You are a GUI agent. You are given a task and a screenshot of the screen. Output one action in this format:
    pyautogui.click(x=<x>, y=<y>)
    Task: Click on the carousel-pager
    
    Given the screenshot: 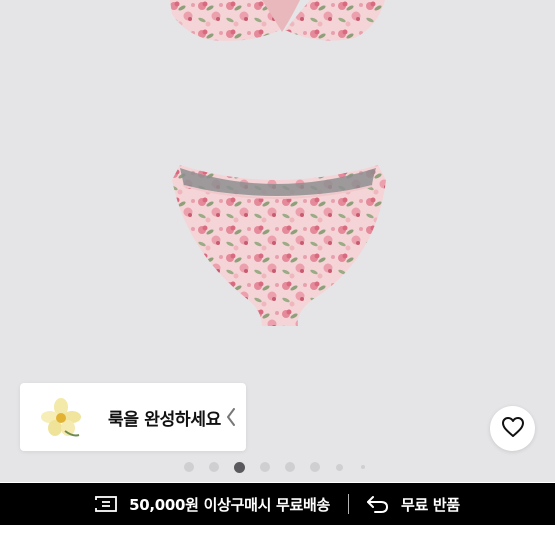 What is the action you would take?
    pyautogui.click(x=274, y=467)
    